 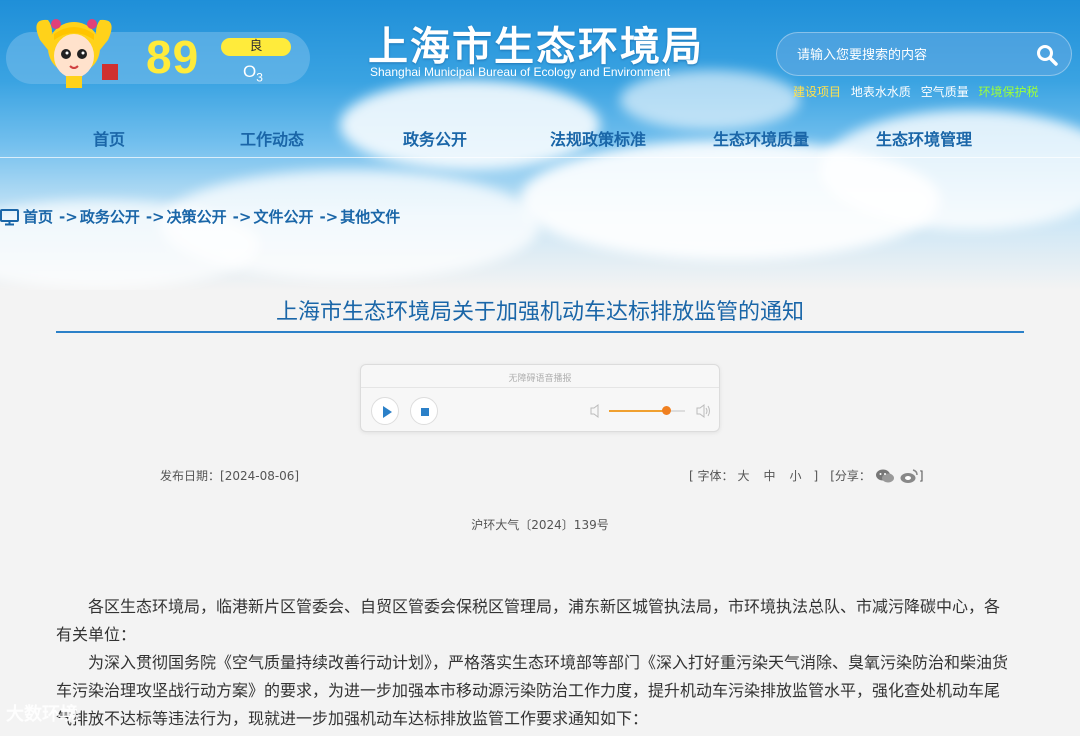 What do you see at coordinates (197, 216) in the screenshot?
I see `breadcrumb-decision-disclosure: 决策公开` at bounding box center [197, 216].